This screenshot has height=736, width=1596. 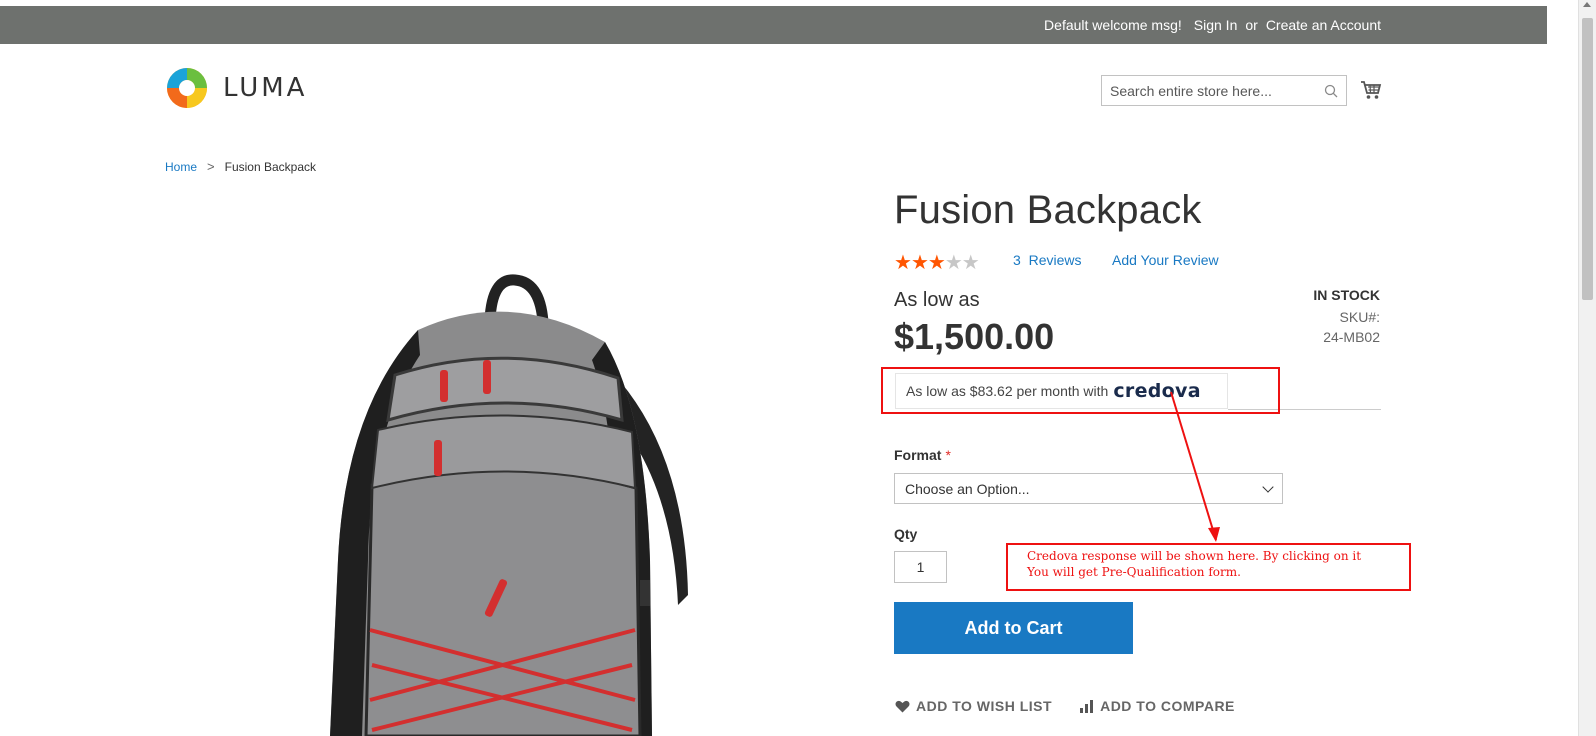 What do you see at coordinates (1165, 260) in the screenshot?
I see `add-review-link: Add Your Review` at bounding box center [1165, 260].